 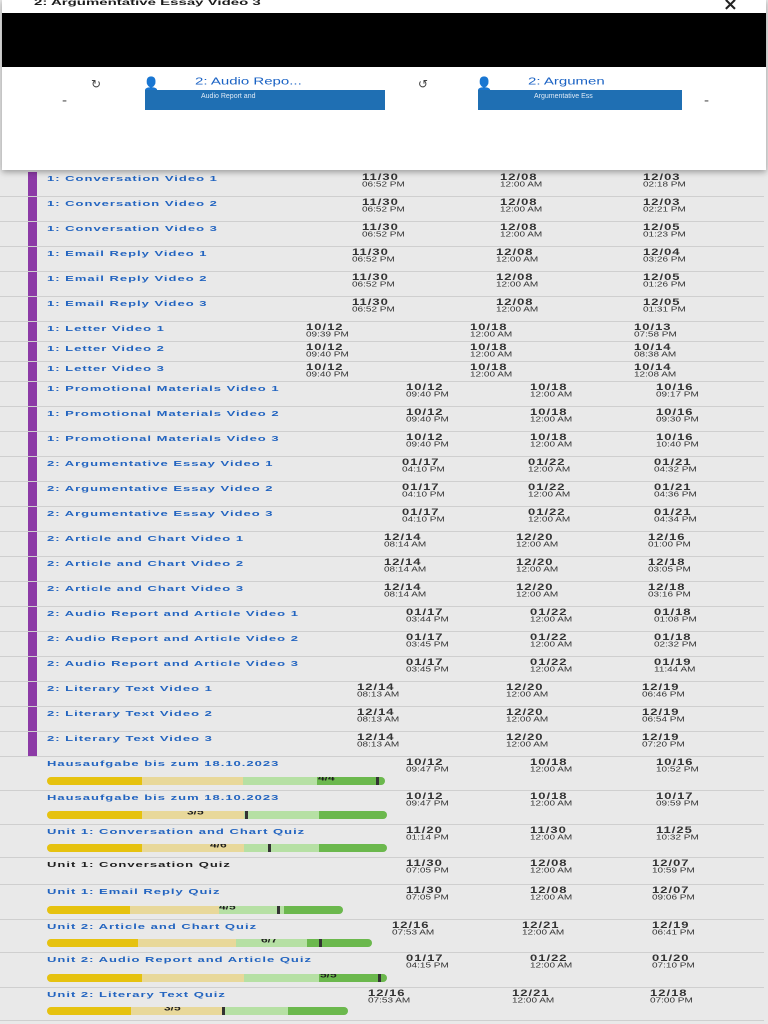 What do you see at coordinates (550, 94) in the screenshot?
I see `next-video-card: ↺ 👤 2: Argumen Argumentative Ess` at bounding box center [550, 94].